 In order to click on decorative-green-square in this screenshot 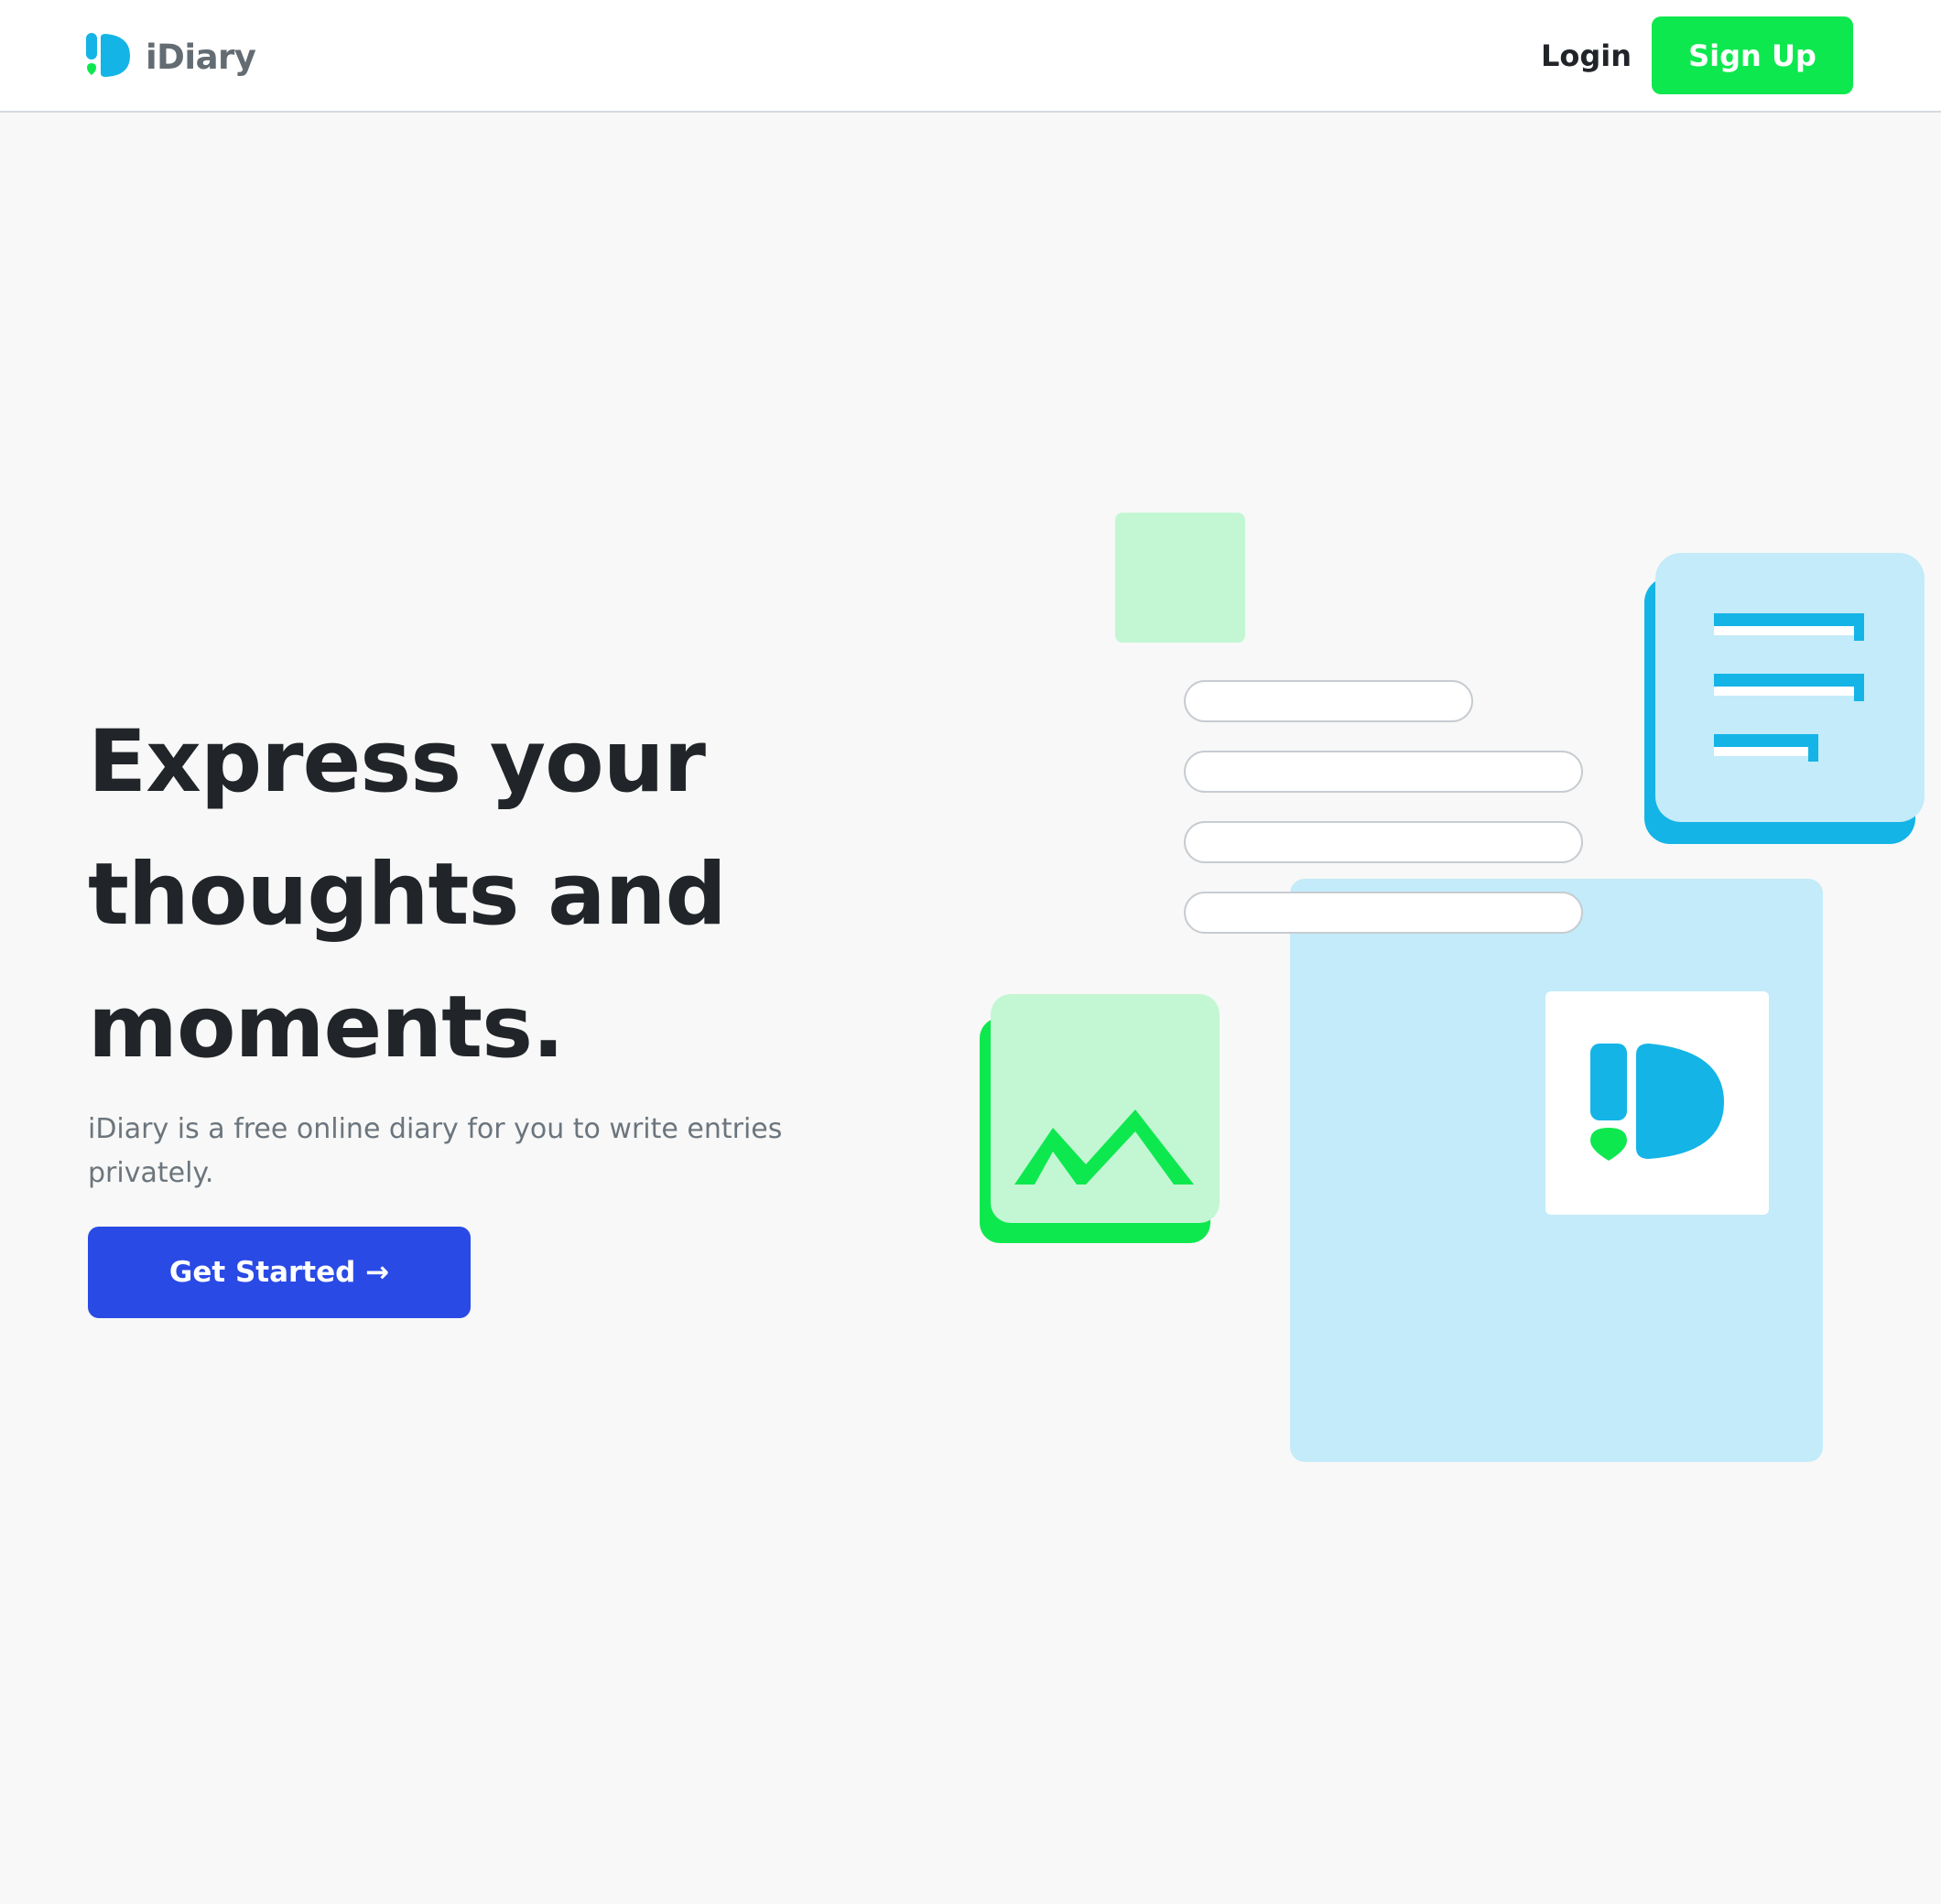, I will do `click(1180, 578)`.